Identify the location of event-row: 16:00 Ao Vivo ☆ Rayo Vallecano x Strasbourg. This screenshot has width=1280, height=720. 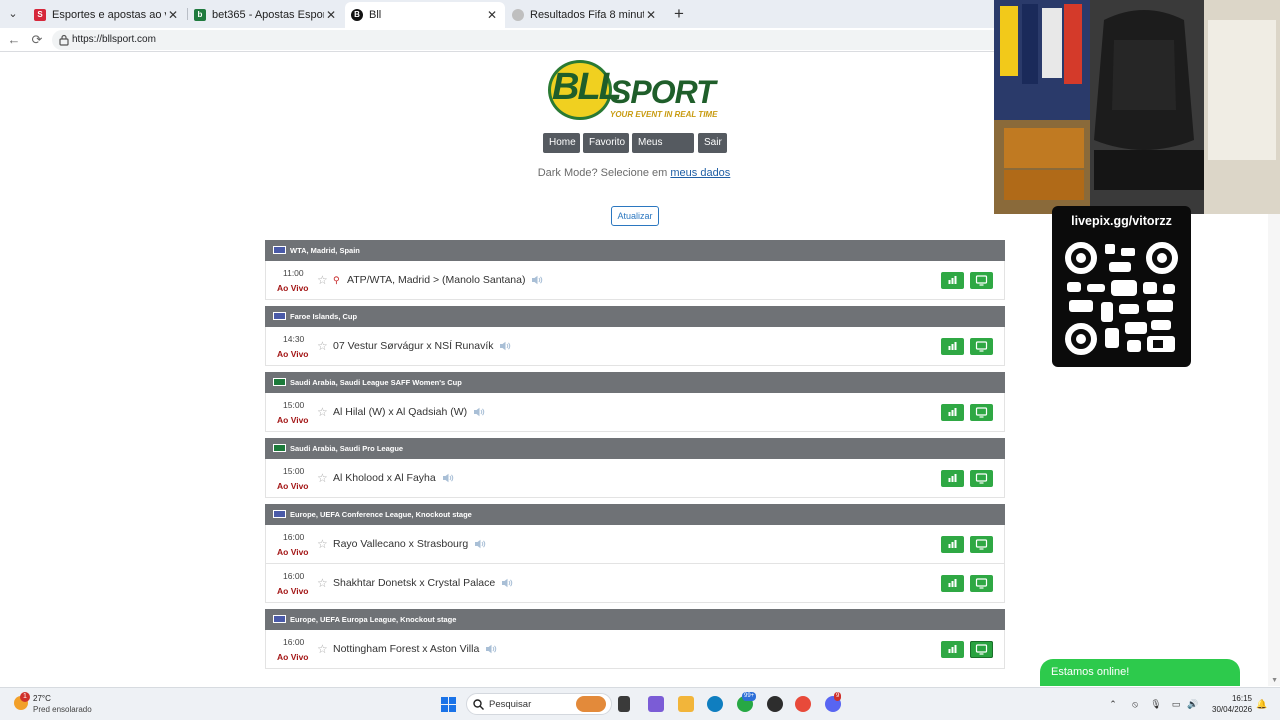
(635, 544).